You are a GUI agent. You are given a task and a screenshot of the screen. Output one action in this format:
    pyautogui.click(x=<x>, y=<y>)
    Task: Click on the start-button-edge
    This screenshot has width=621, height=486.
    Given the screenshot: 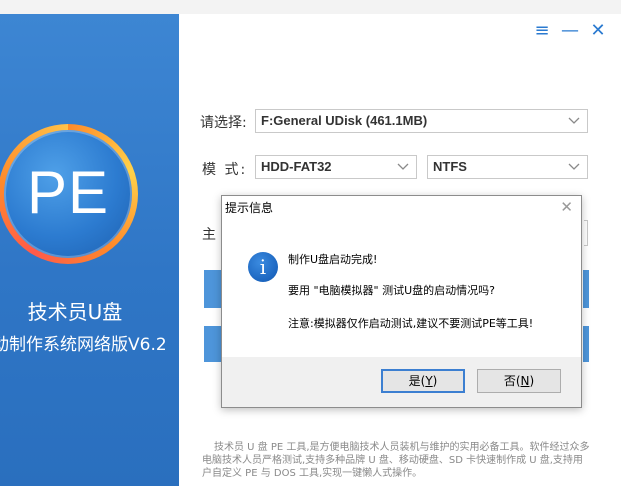 What is the action you would take?
    pyautogui.click(x=586, y=289)
    